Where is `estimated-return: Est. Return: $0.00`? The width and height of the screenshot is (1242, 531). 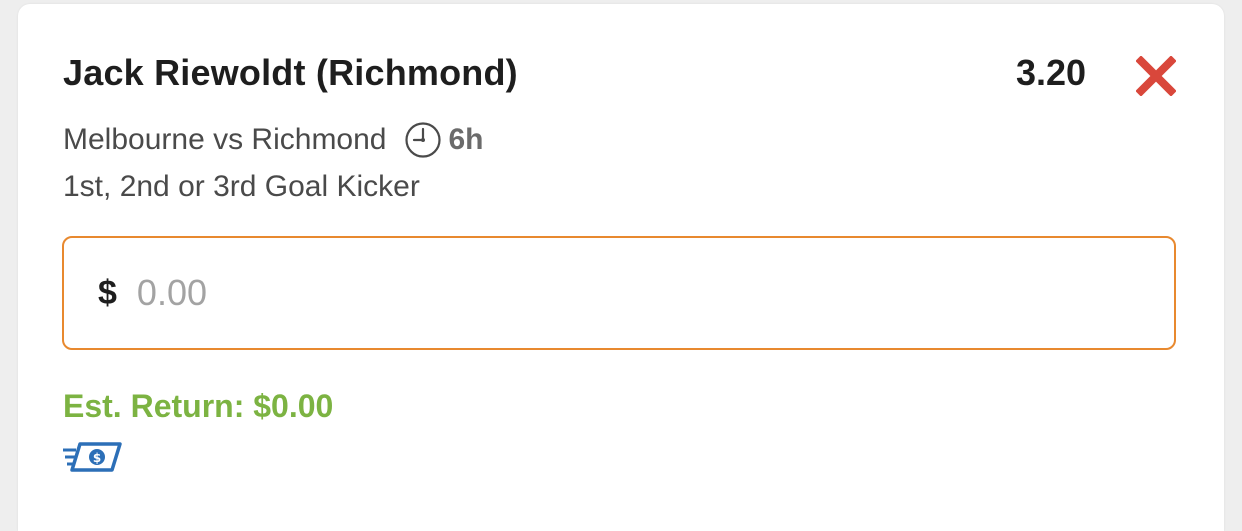 estimated-return: Est. Return: $0.00 is located at coordinates (198, 406).